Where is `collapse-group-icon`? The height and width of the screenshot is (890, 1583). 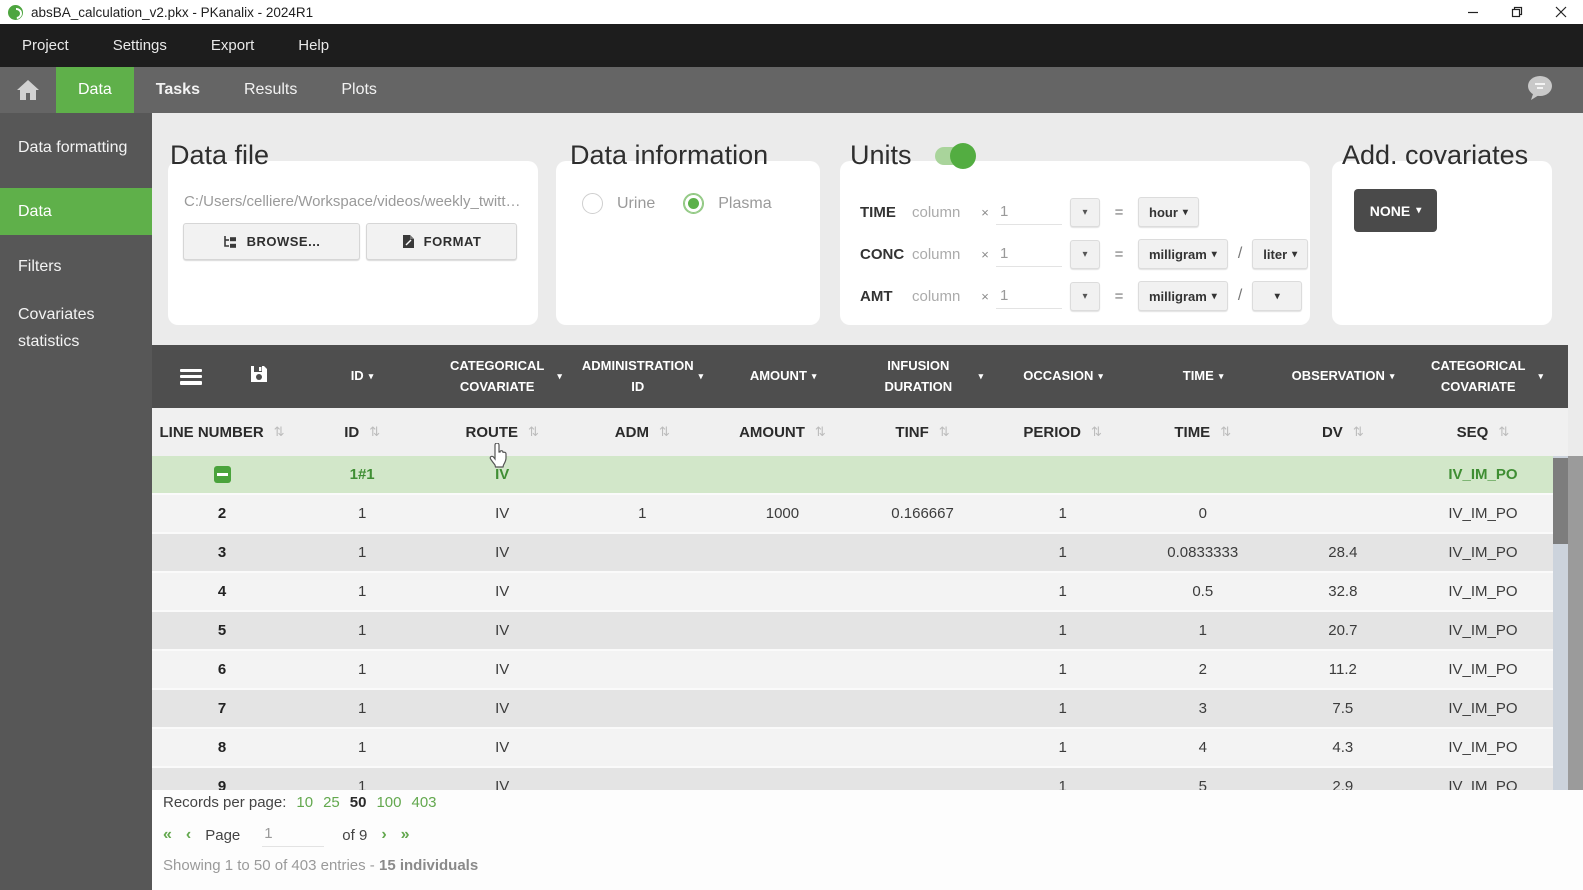 collapse-group-icon is located at coordinates (222, 474).